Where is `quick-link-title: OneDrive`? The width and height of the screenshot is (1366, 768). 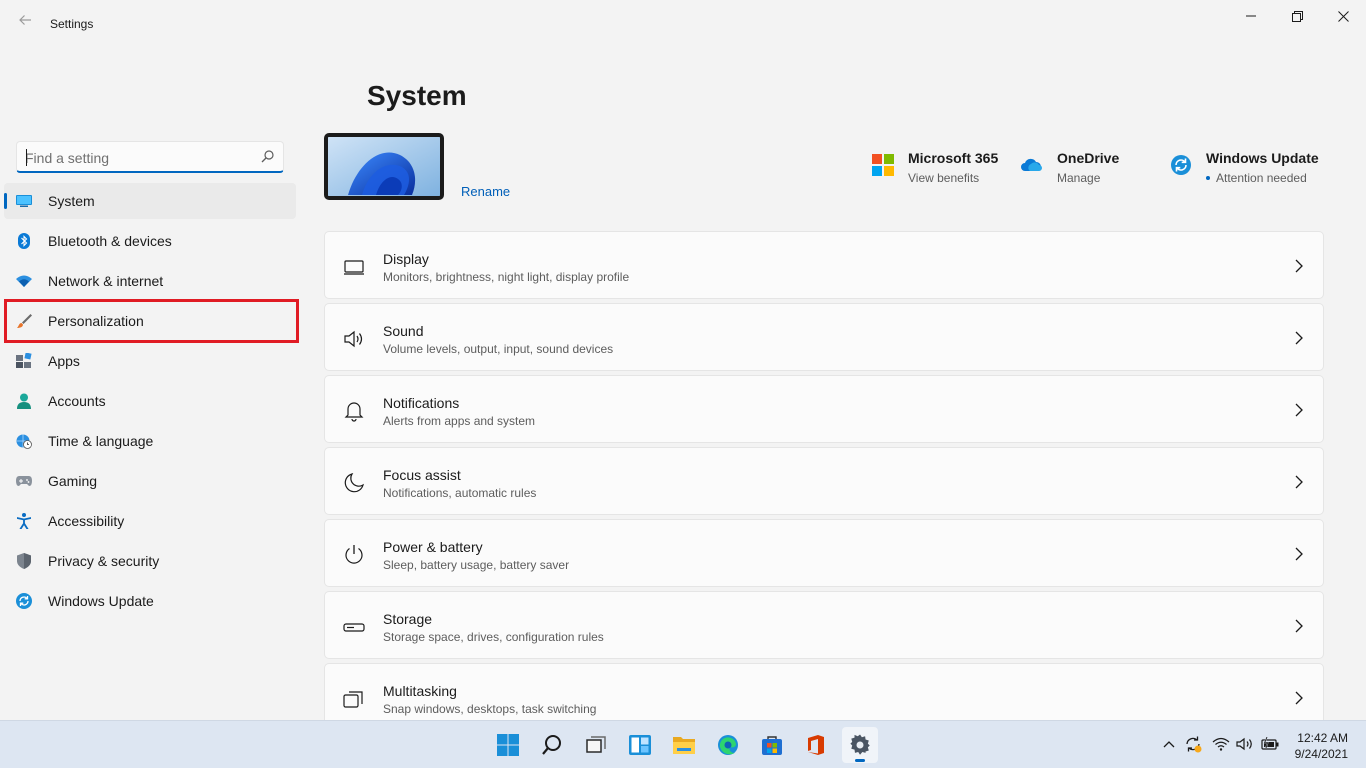 quick-link-title: OneDrive is located at coordinates (1088, 158).